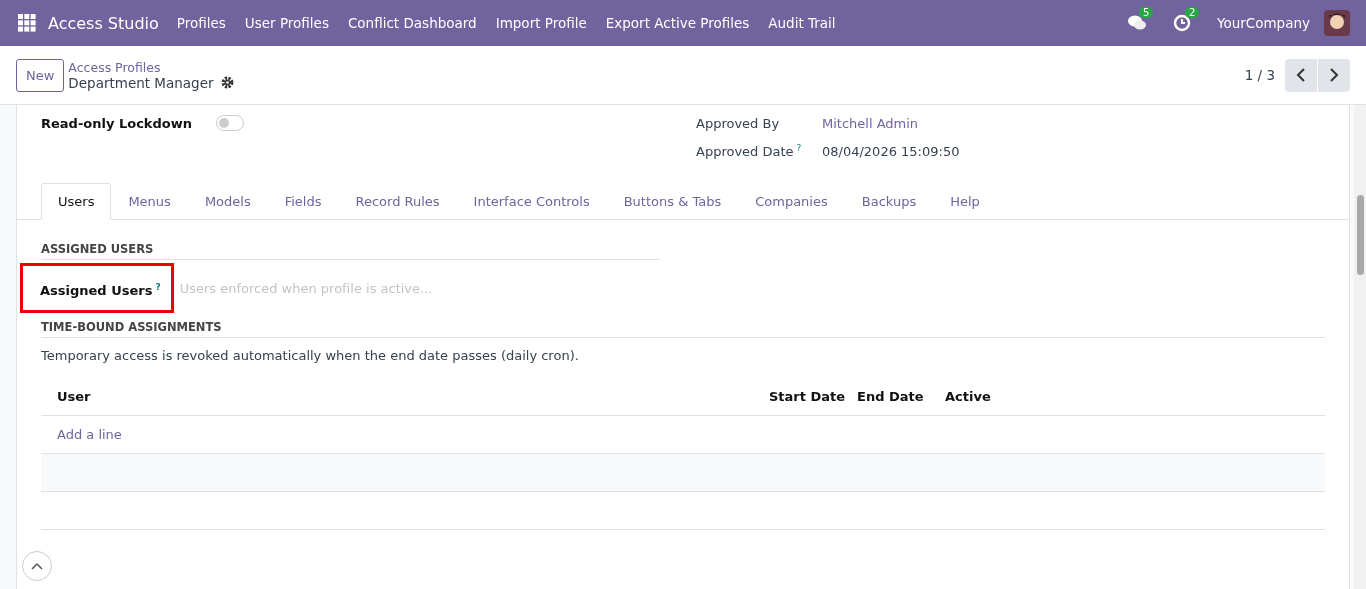 The height and width of the screenshot is (589, 1366). Describe the element at coordinates (141, 82) in the screenshot. I see `record-title: Department Manager` at that location.